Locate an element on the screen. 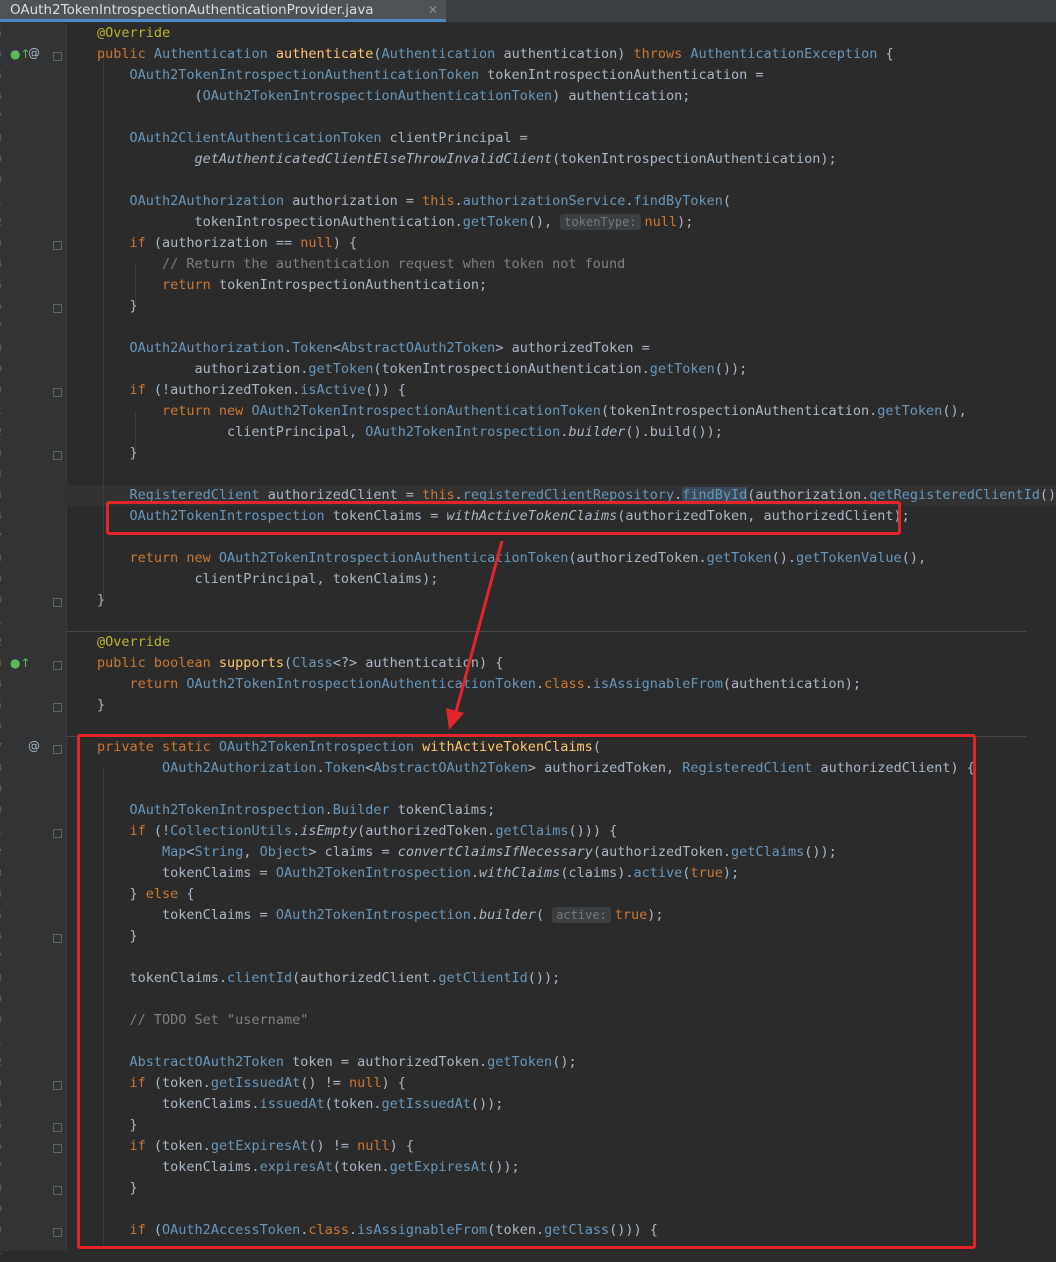 The image size is (1056, 1262). arrow-head is located at coordinates (455, 719).